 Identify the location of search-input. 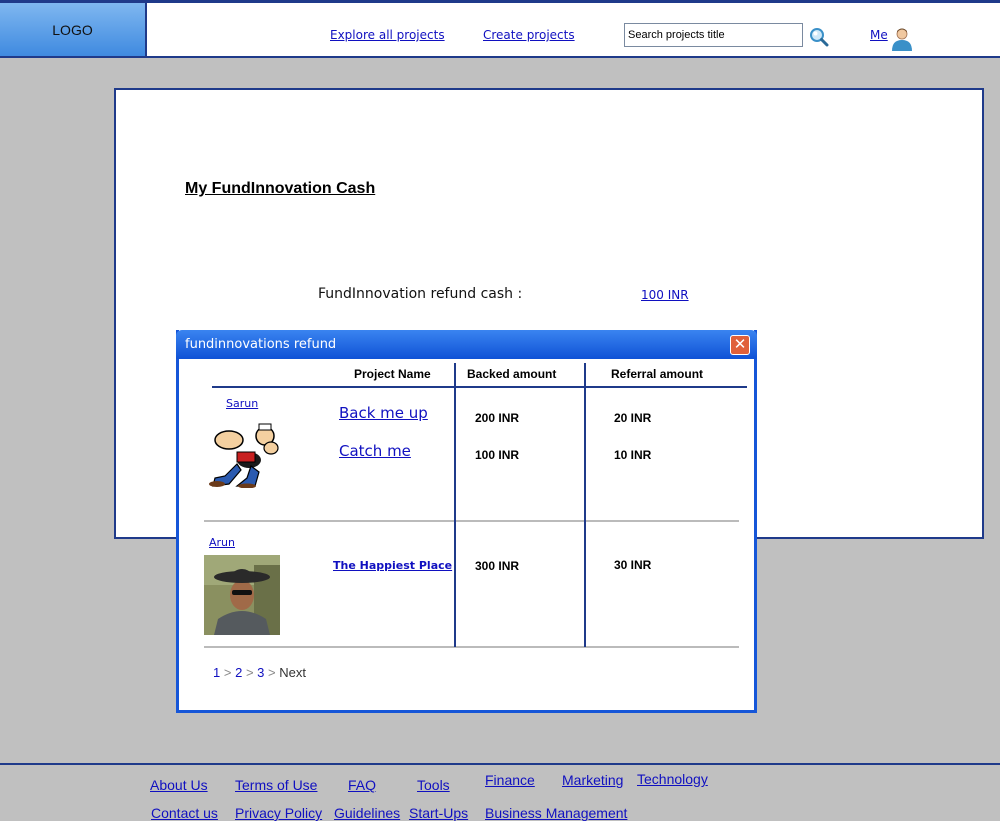
(713, 35).